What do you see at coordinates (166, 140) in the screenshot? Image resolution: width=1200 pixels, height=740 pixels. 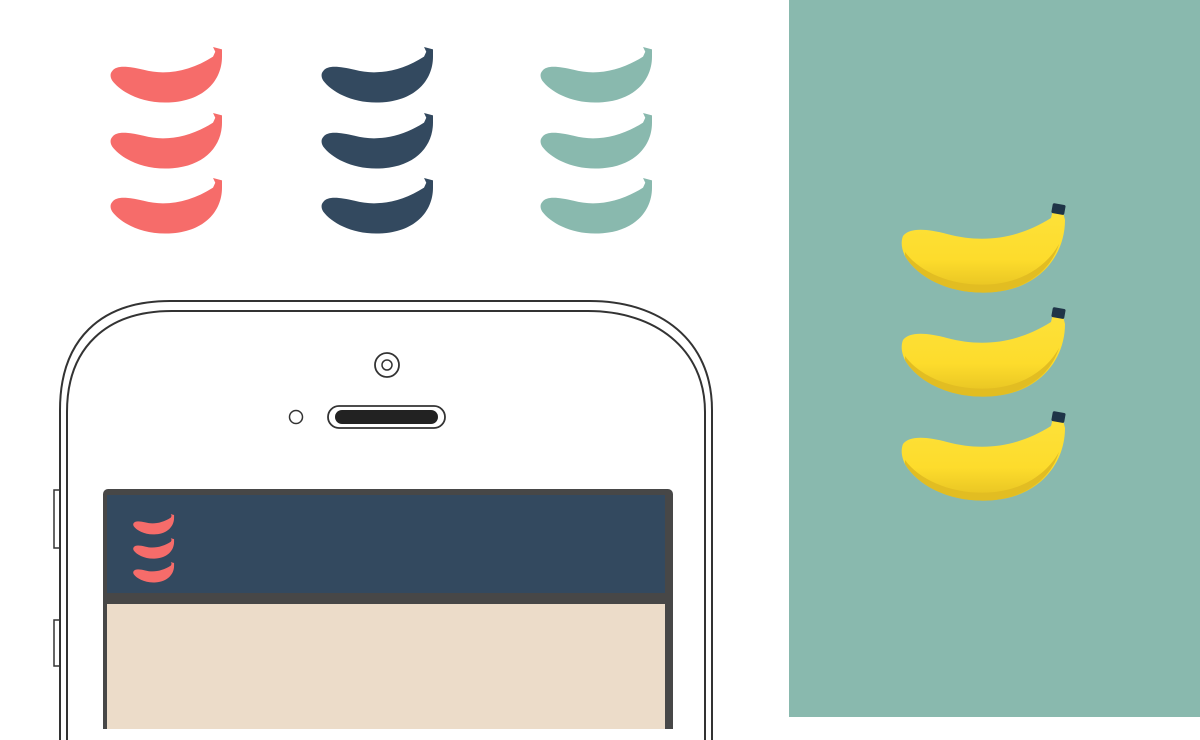 I see `coral-logo-svg` at bounding box center [166, 140].